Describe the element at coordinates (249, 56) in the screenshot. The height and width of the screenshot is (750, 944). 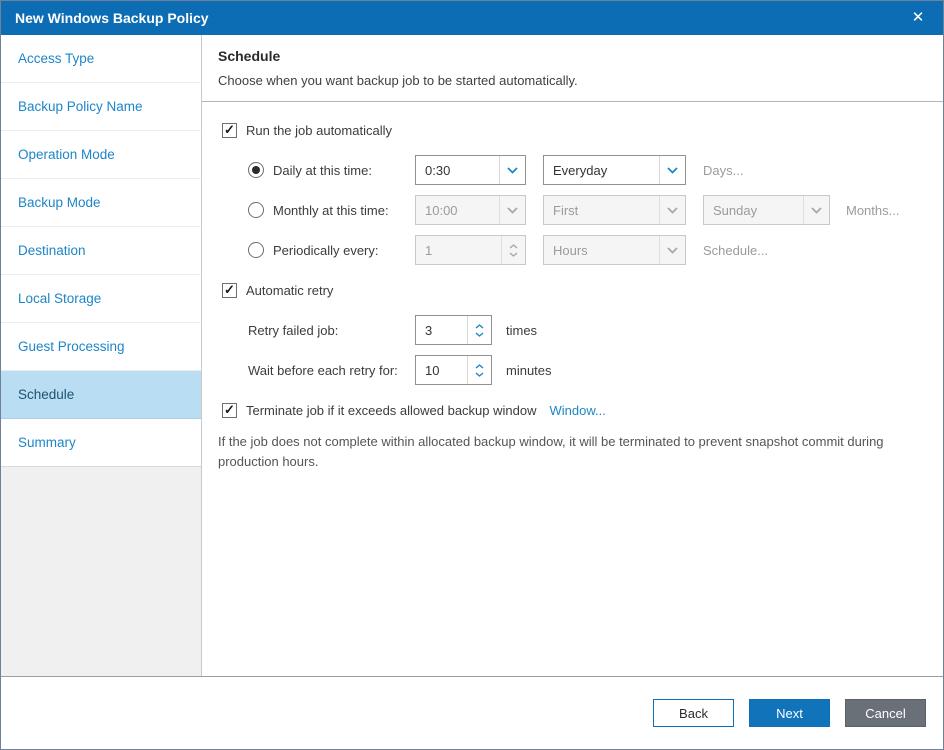
I see `page-title: Schedule` at that location.